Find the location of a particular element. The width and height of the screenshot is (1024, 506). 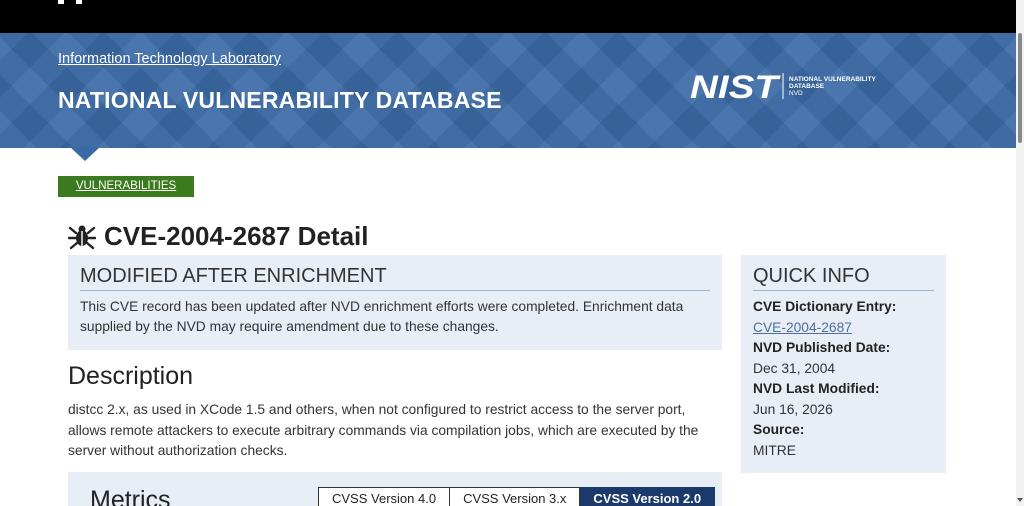

cve-entry-link: CVE-2004-2687 is located at coordinates (802, 327).